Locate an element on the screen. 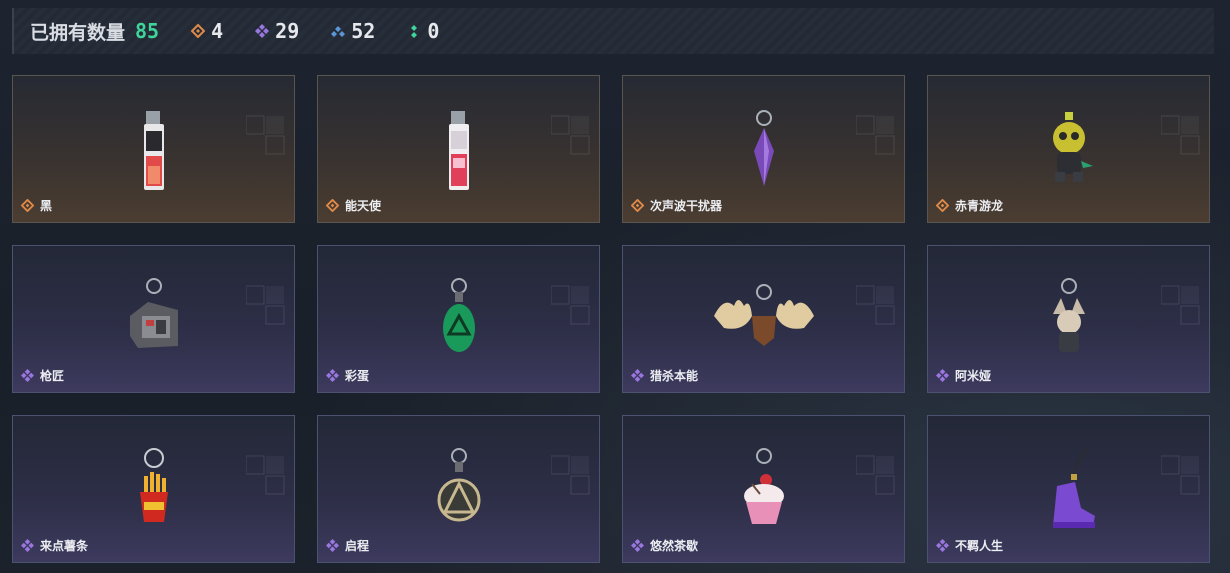  item-card: 来点薯条 is located at coordinates (153, 489).